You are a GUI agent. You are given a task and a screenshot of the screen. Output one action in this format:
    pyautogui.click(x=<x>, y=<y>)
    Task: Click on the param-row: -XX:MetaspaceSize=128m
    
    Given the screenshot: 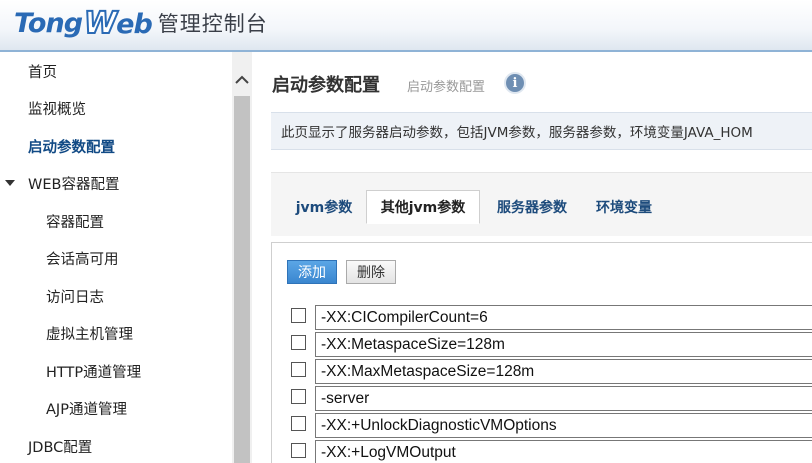 What is the action you would take?
    pyautogui.click(x=542, y=344)
    